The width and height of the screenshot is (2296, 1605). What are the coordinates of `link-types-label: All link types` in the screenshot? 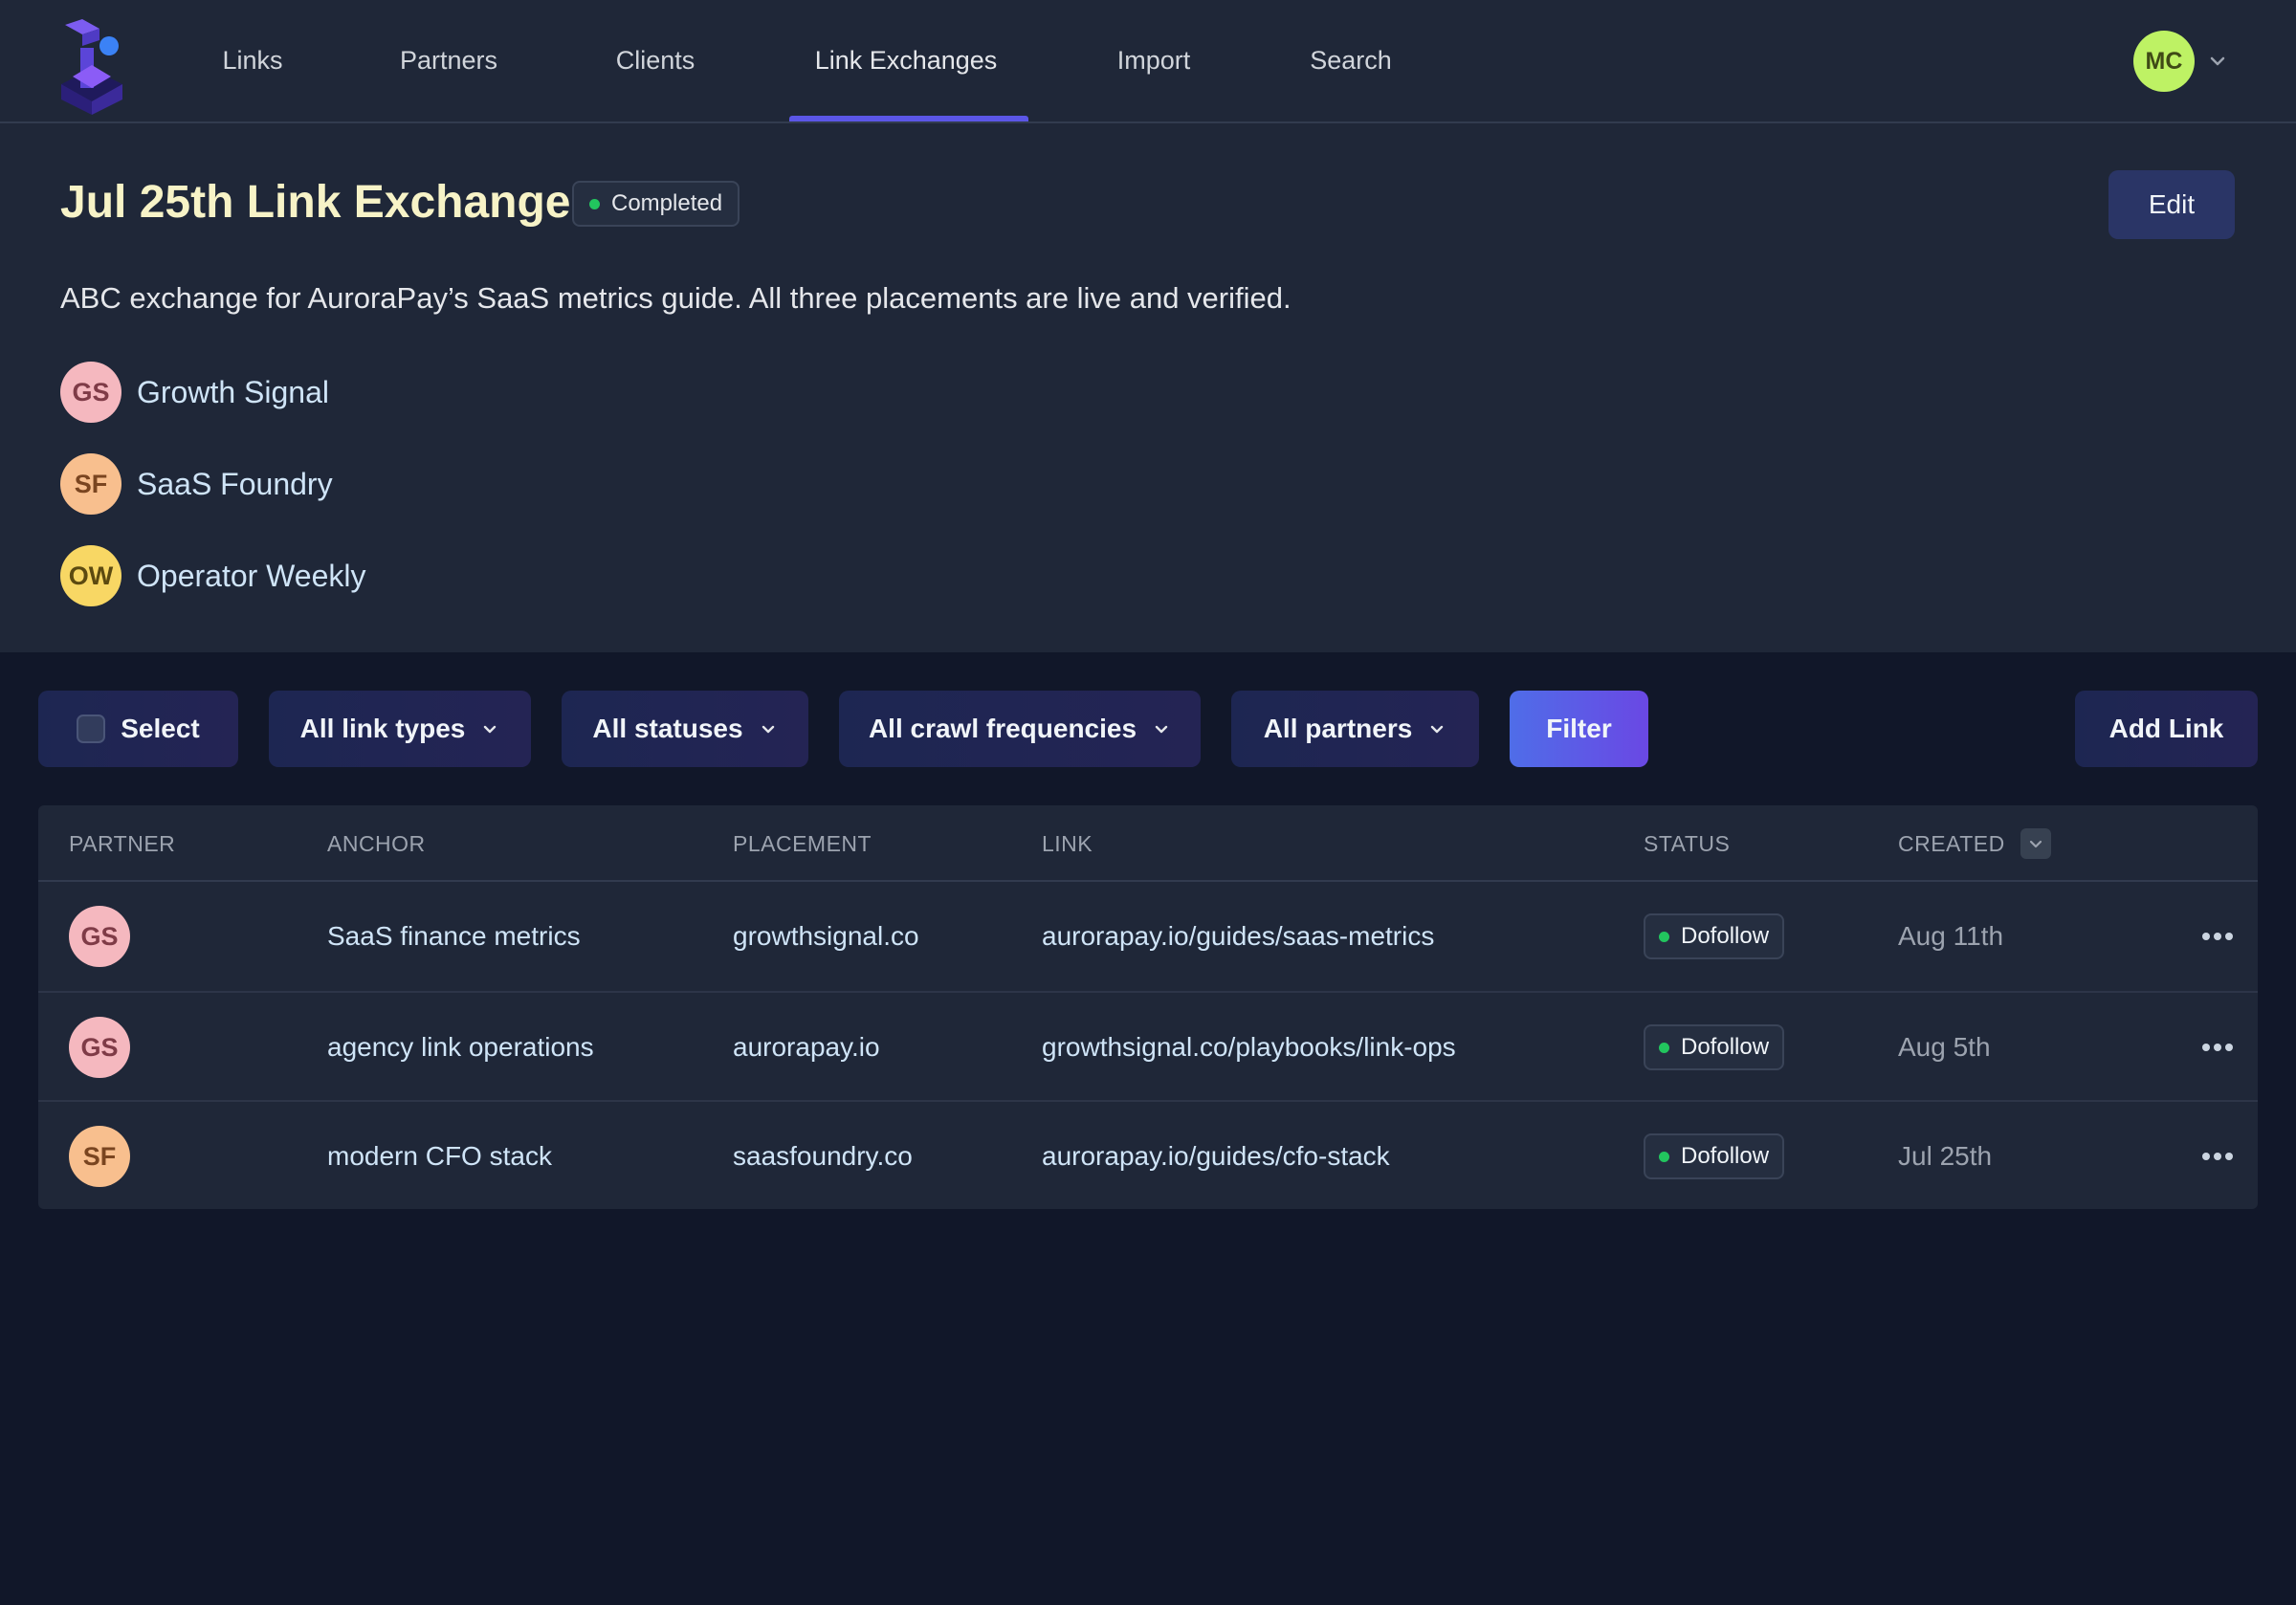 It's located at (382, 728).